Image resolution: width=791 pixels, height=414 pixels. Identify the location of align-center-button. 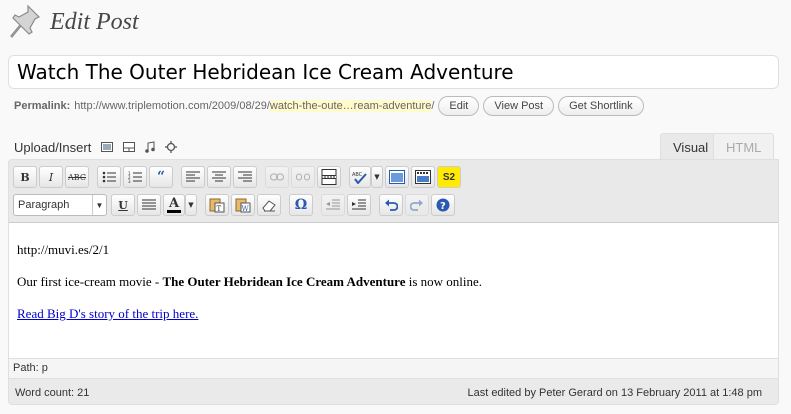
(219, 177).